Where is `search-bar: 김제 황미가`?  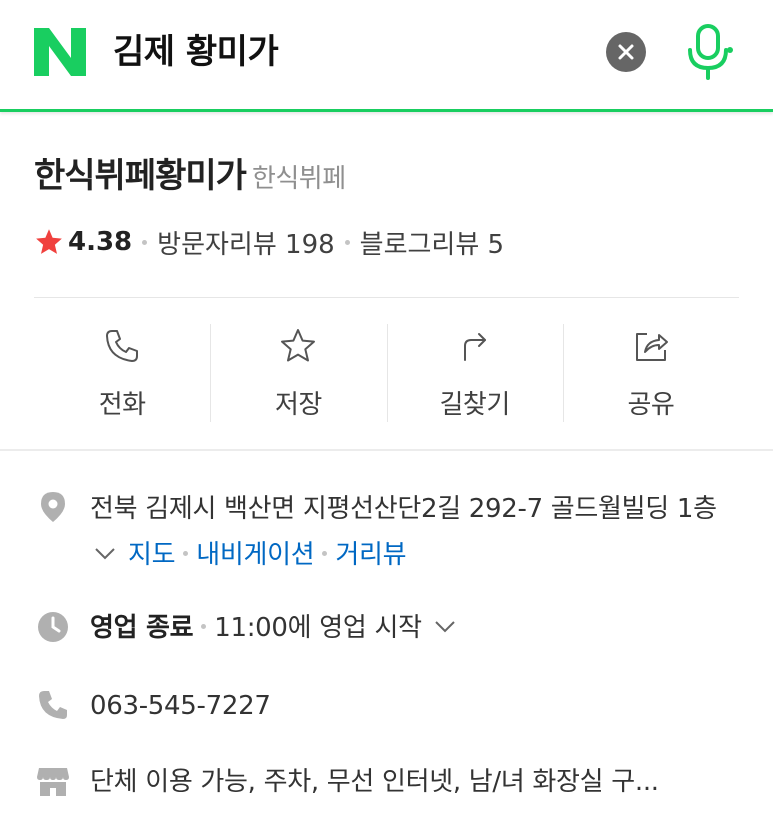
search-bar: 김제 황미가 is located at coordinates (386, 56).